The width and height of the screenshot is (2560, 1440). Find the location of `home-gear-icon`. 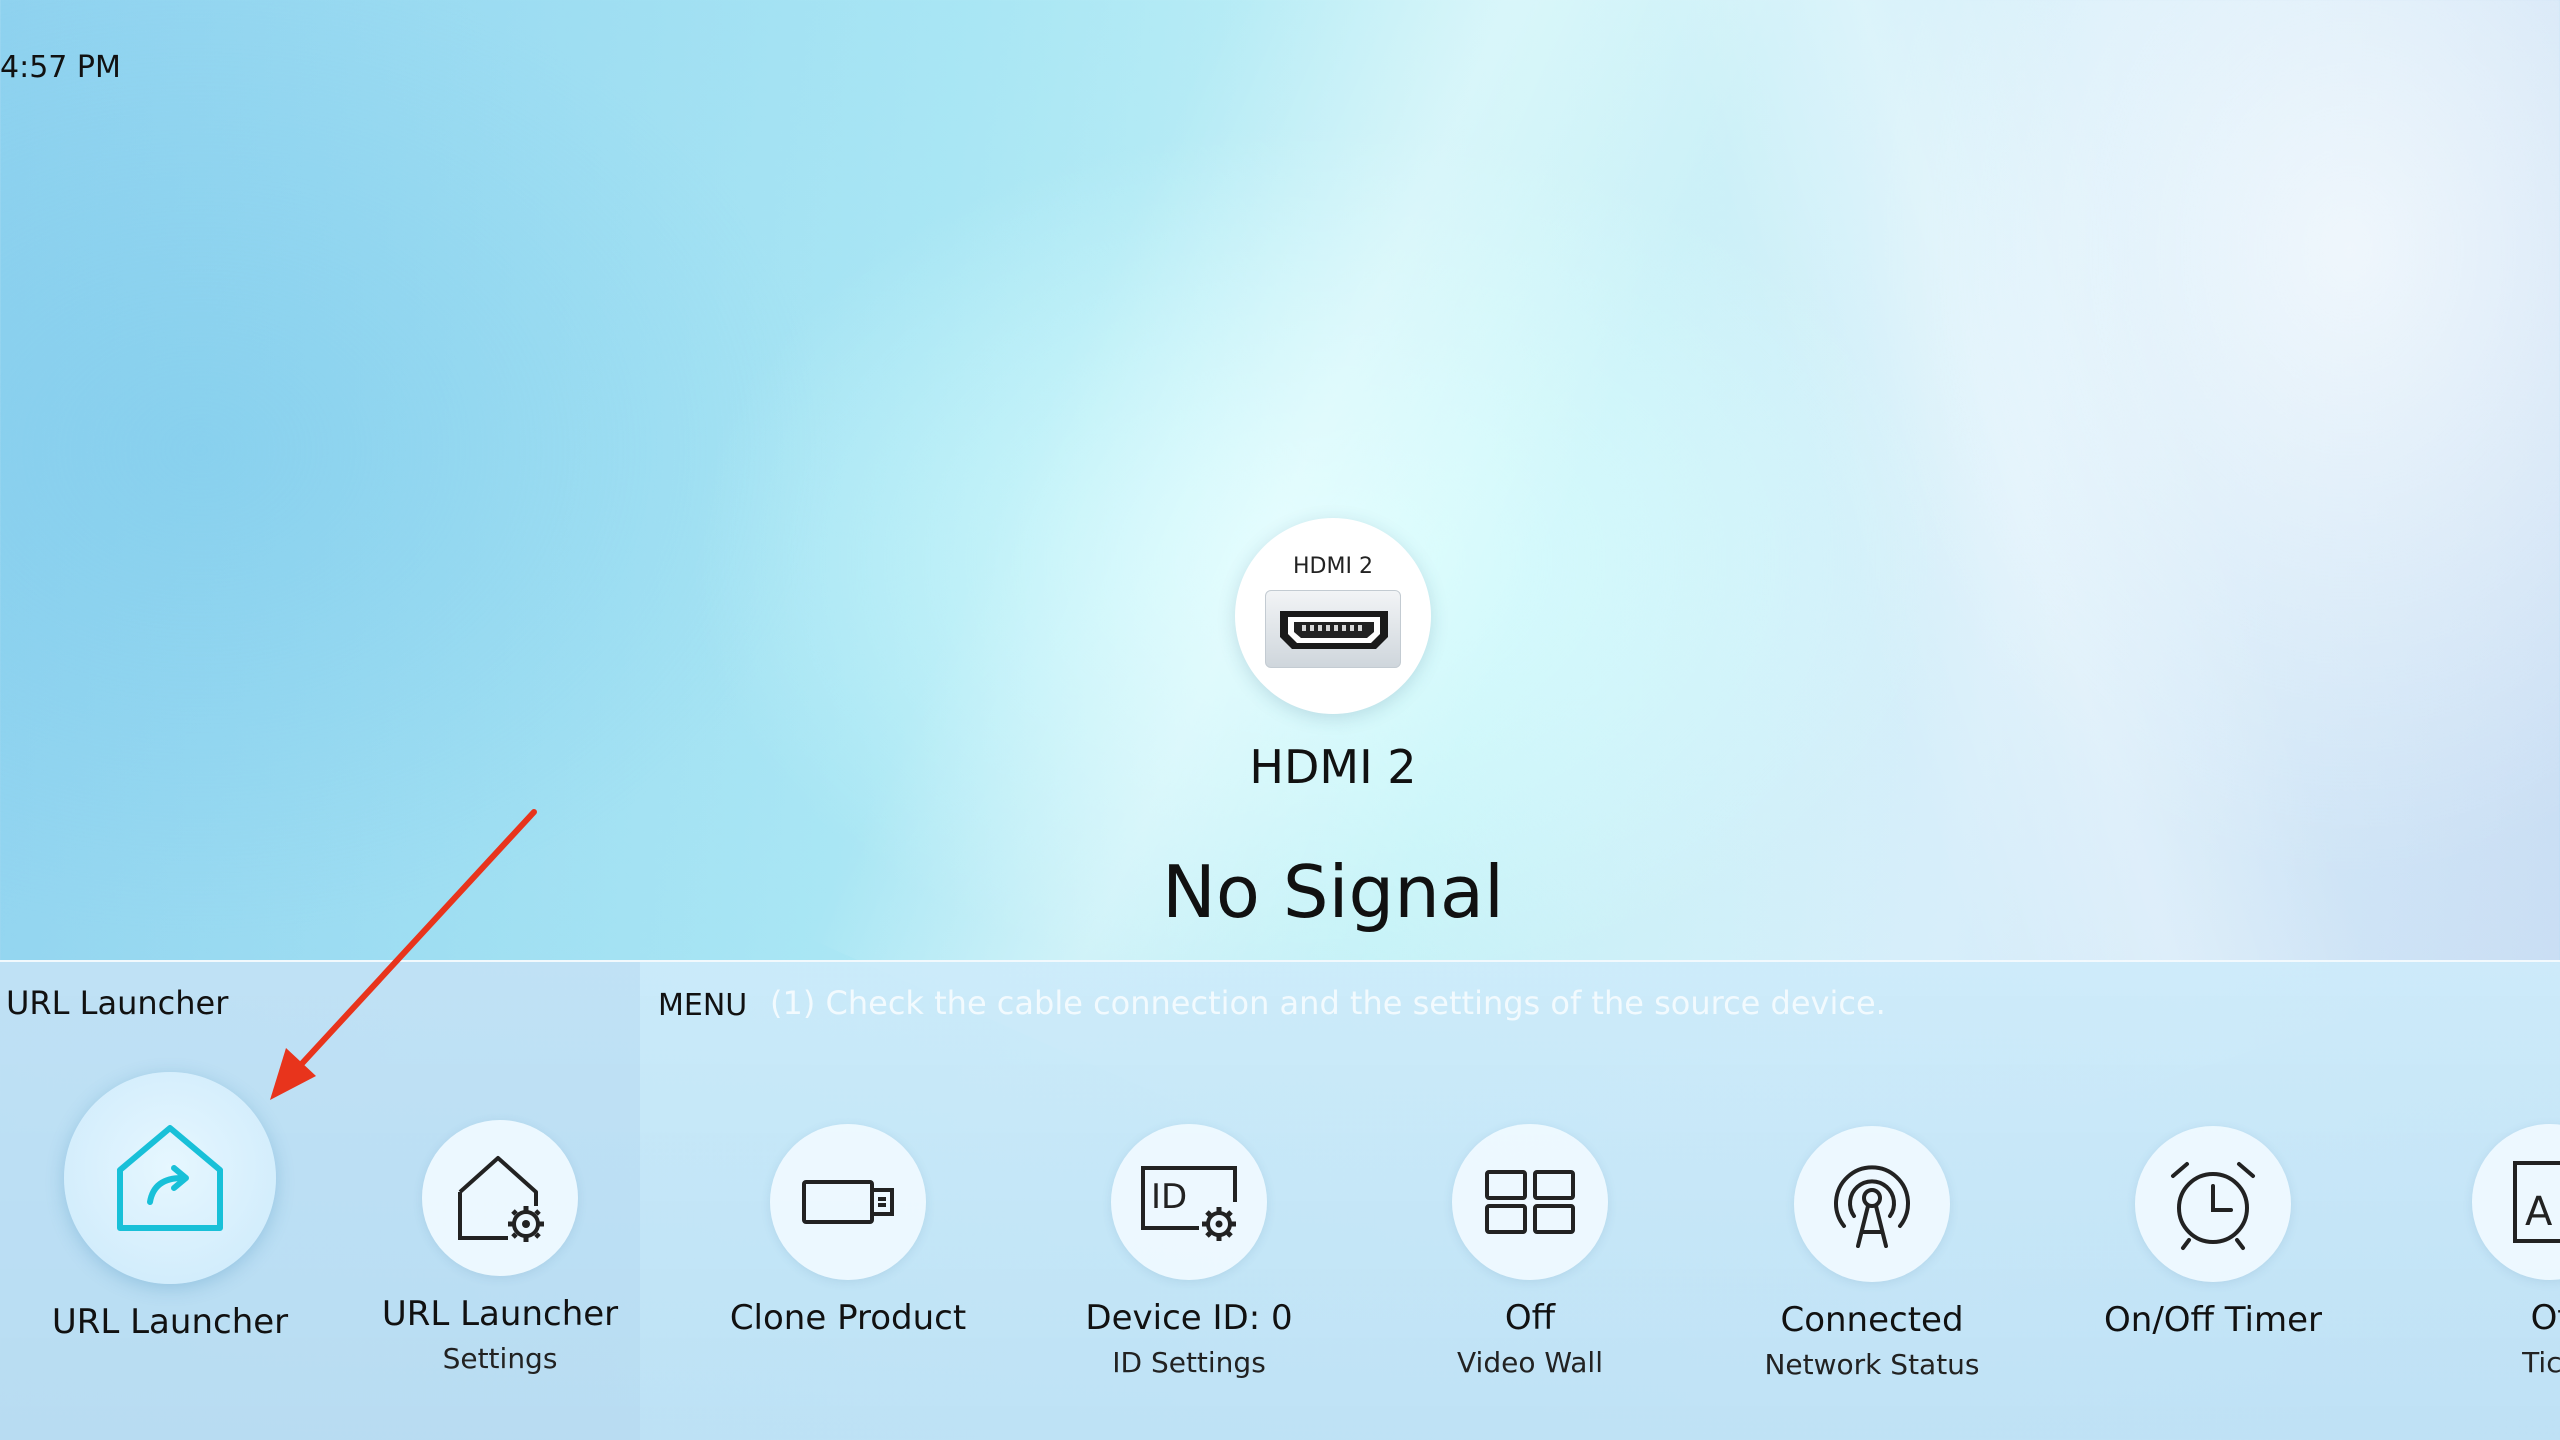

home-gear-icon is located at coordinates (501, 1199).